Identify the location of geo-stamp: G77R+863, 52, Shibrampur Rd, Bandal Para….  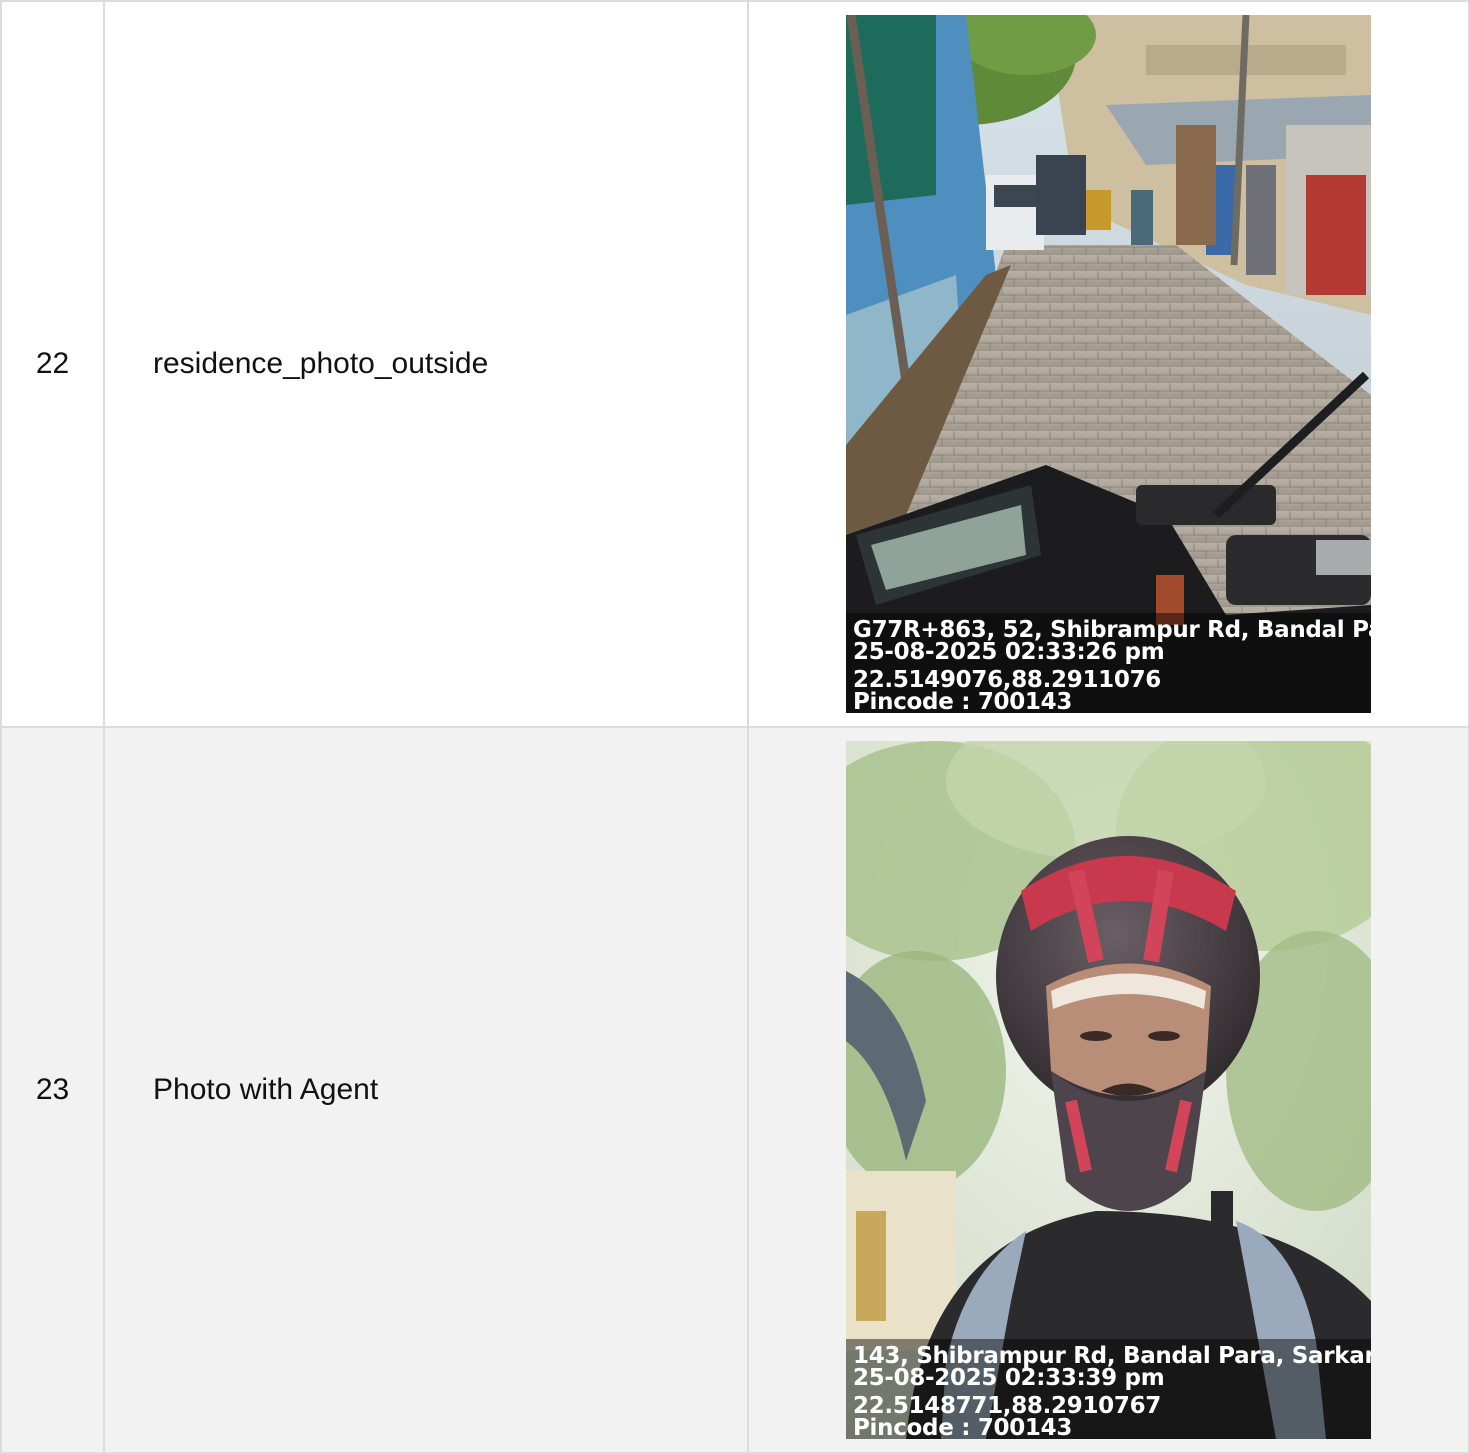
(1108, 663).